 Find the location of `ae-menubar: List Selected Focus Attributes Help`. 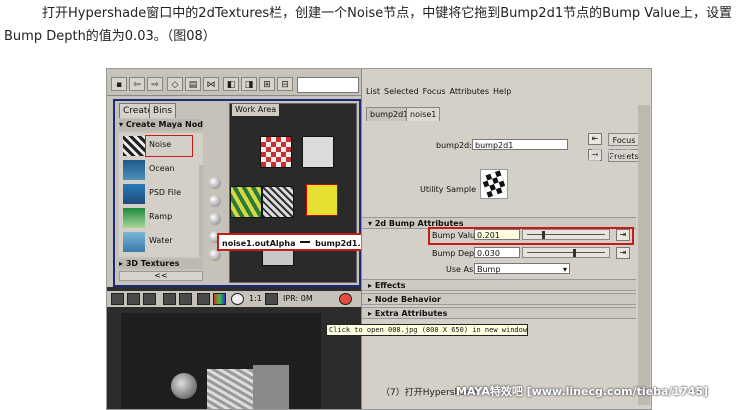

ae-menubar: List Selected Focus Attributes Help is located at coordinates (506, 93).